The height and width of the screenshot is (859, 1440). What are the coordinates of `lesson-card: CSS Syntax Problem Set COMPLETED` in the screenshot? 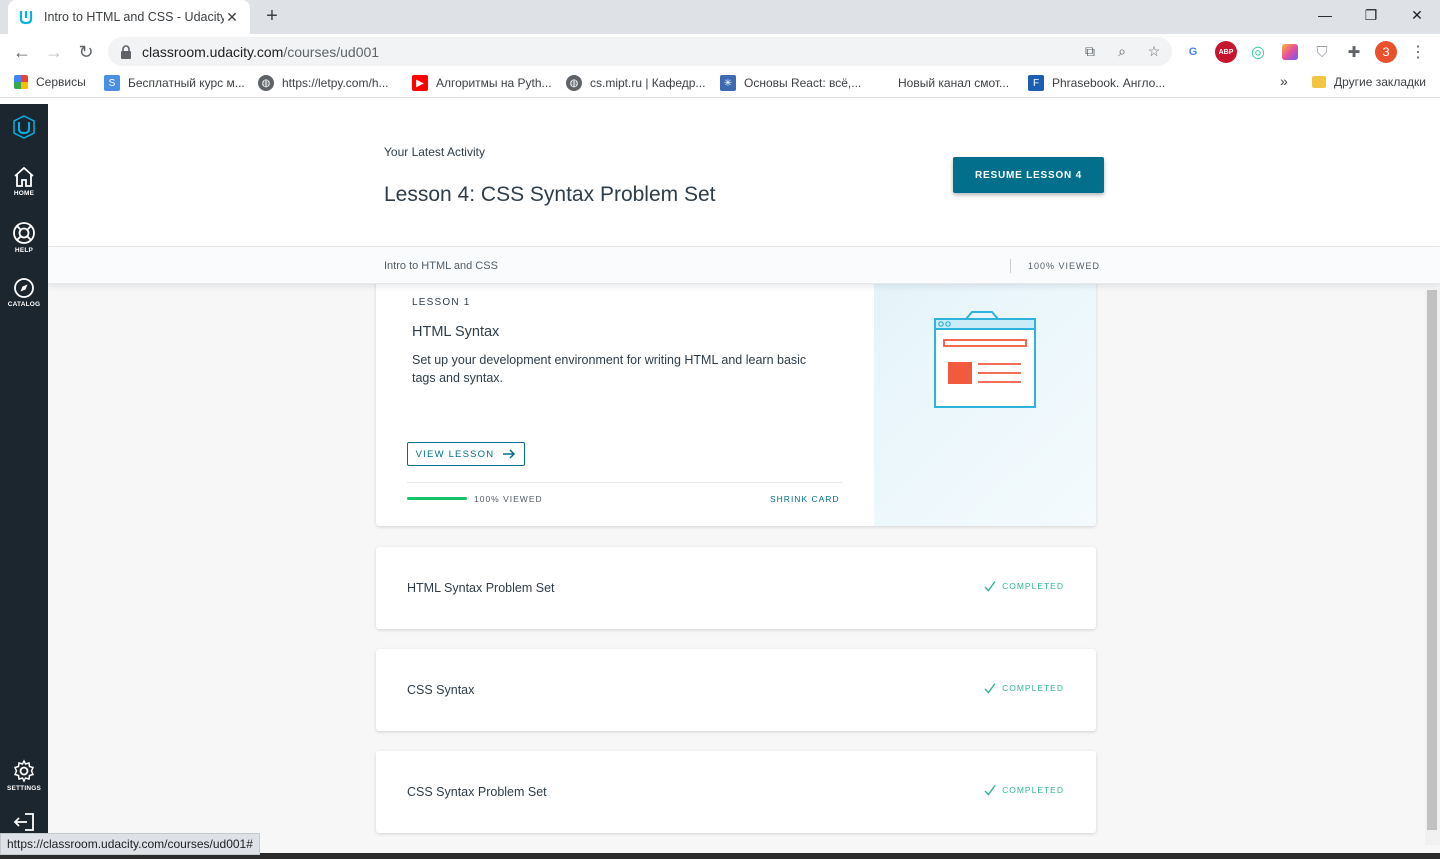 It's located at (736, 792).